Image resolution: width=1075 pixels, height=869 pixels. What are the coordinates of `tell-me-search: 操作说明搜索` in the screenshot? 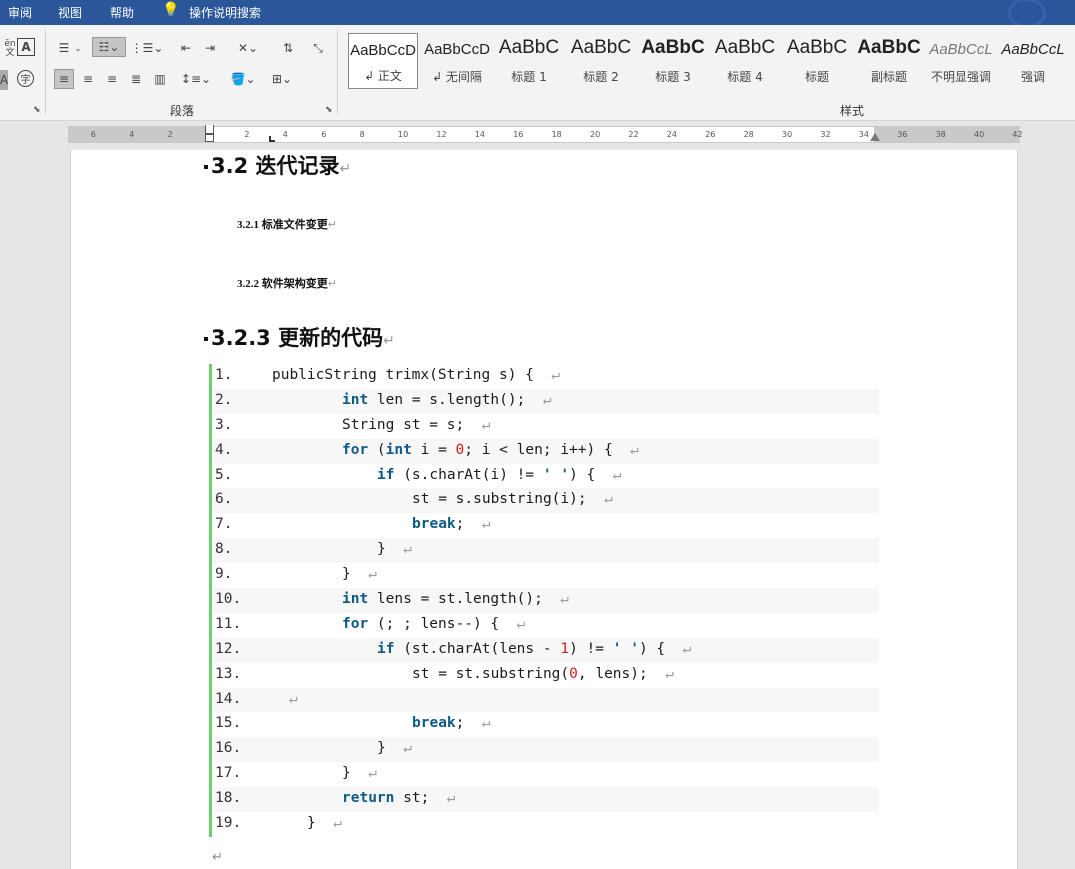 It's located at (225, 12).